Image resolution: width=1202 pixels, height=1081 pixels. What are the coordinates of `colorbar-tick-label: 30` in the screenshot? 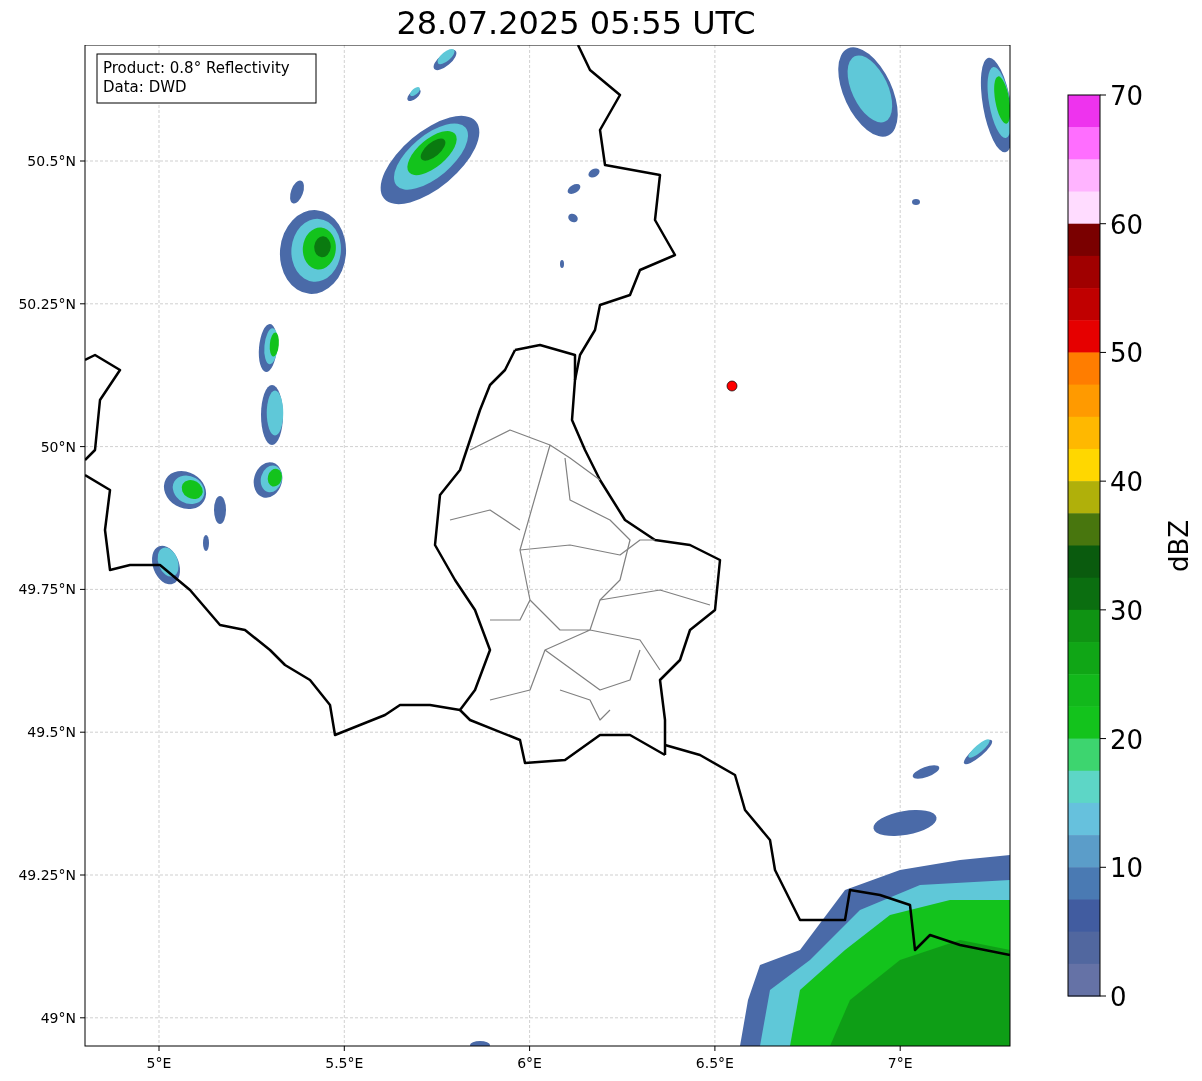 It's located at (1127, 610).